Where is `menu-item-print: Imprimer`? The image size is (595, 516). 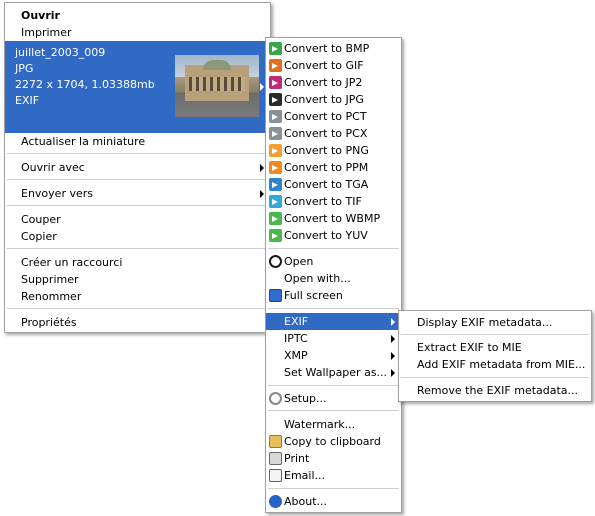
menu-item-print: Imprimer is located at coordinates (137, 32).